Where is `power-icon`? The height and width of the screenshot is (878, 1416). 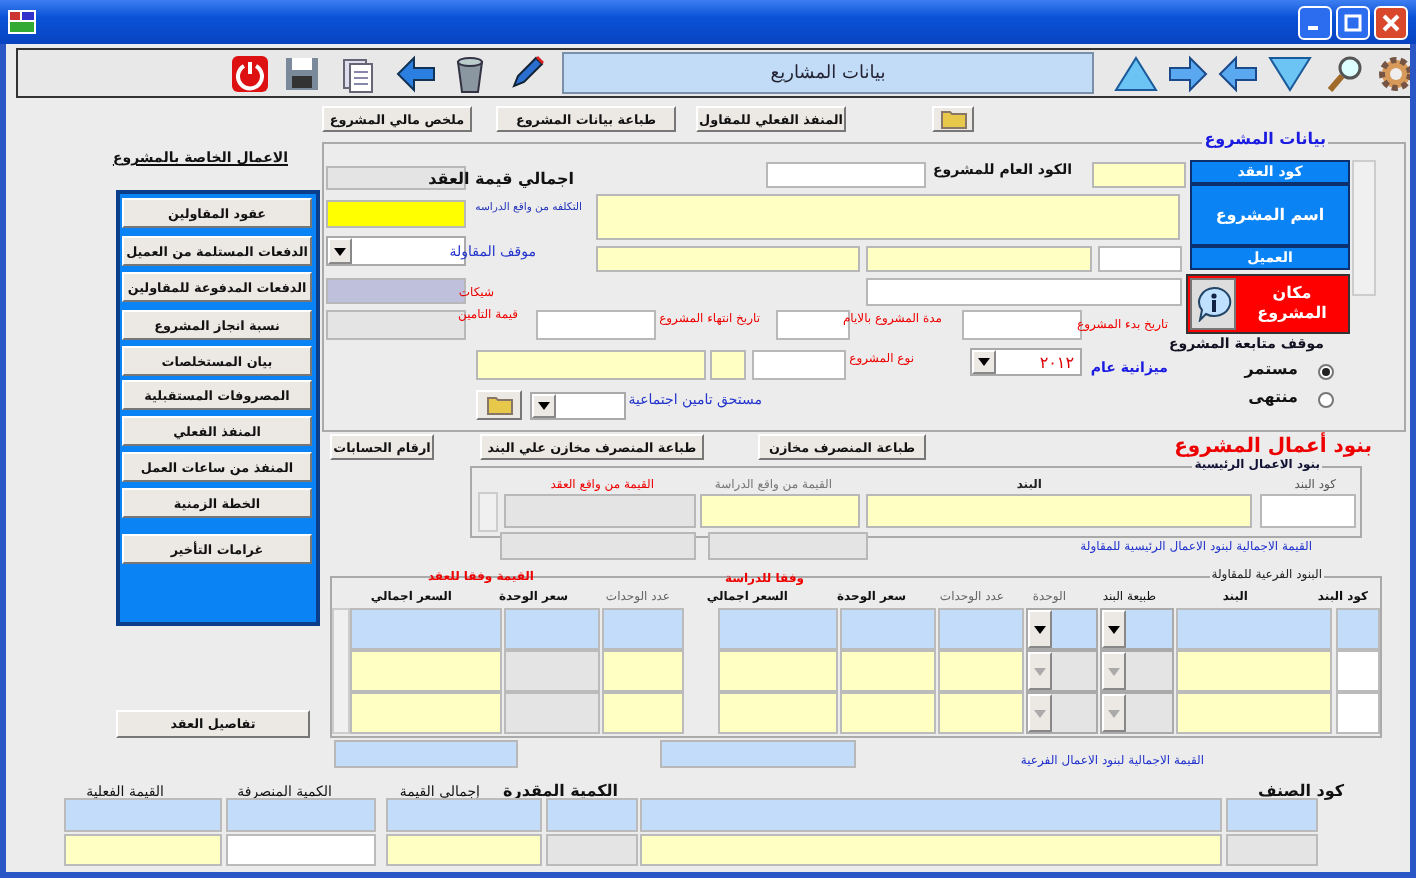
power-icon is located at coordinates (250, 73).